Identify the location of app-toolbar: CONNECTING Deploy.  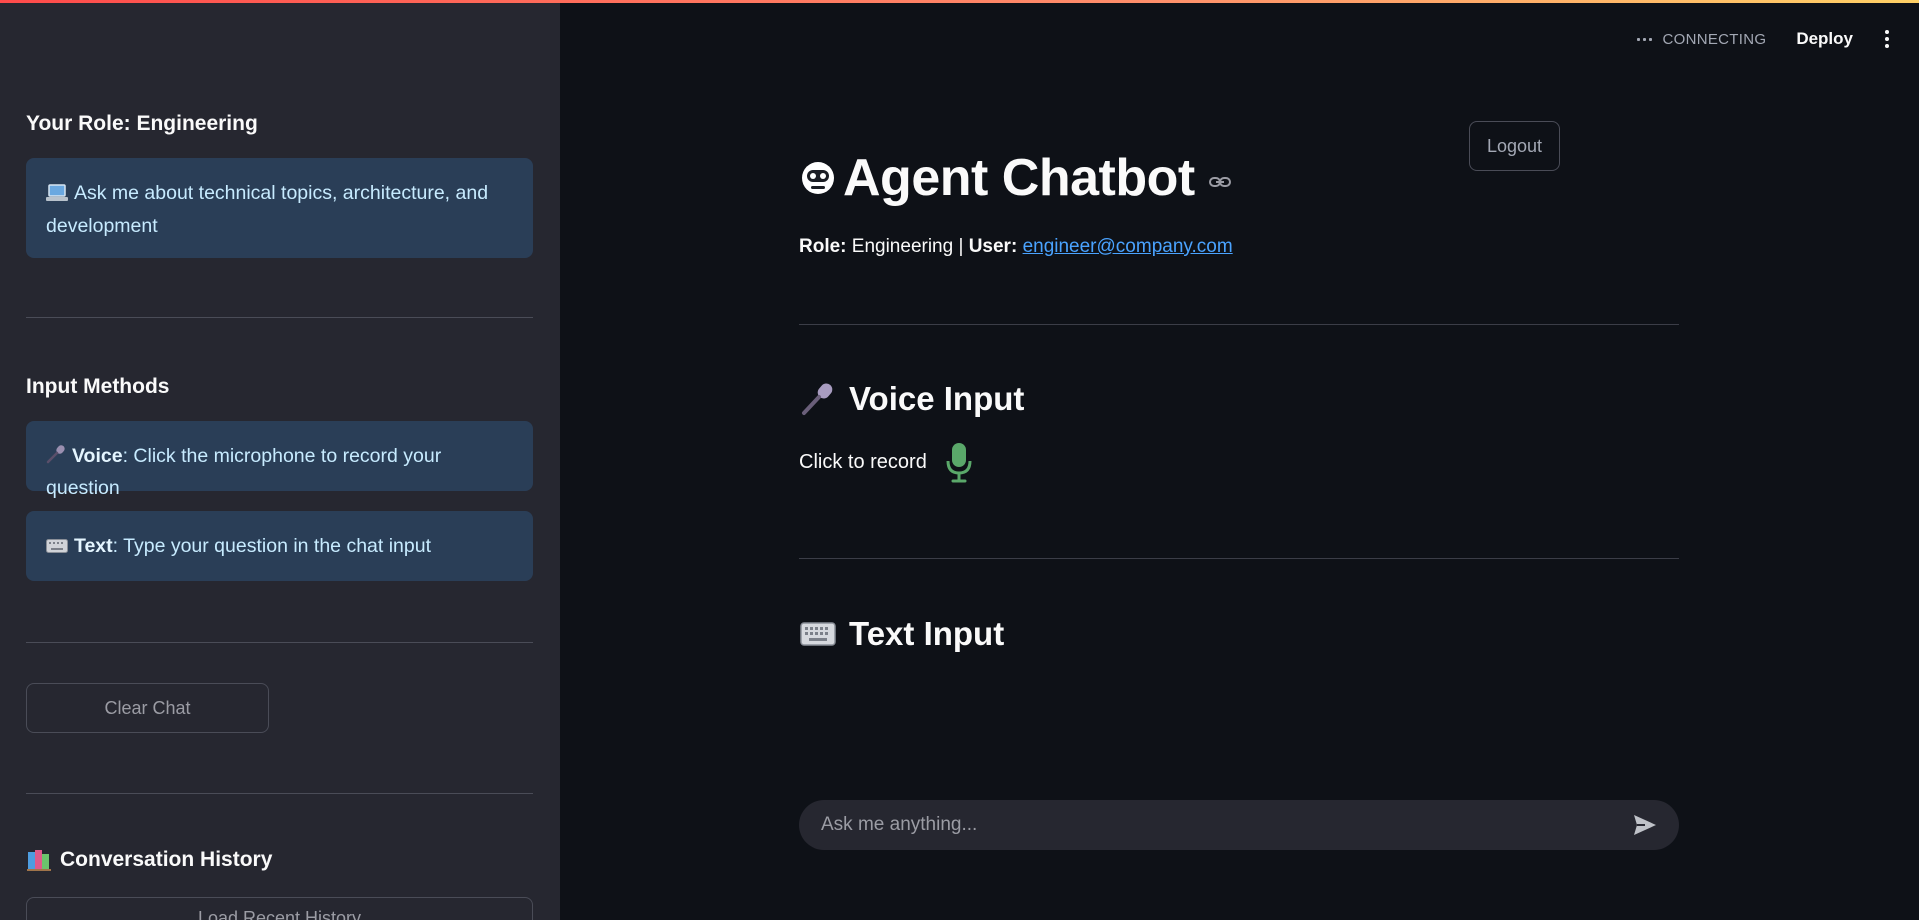
(1764, 39).